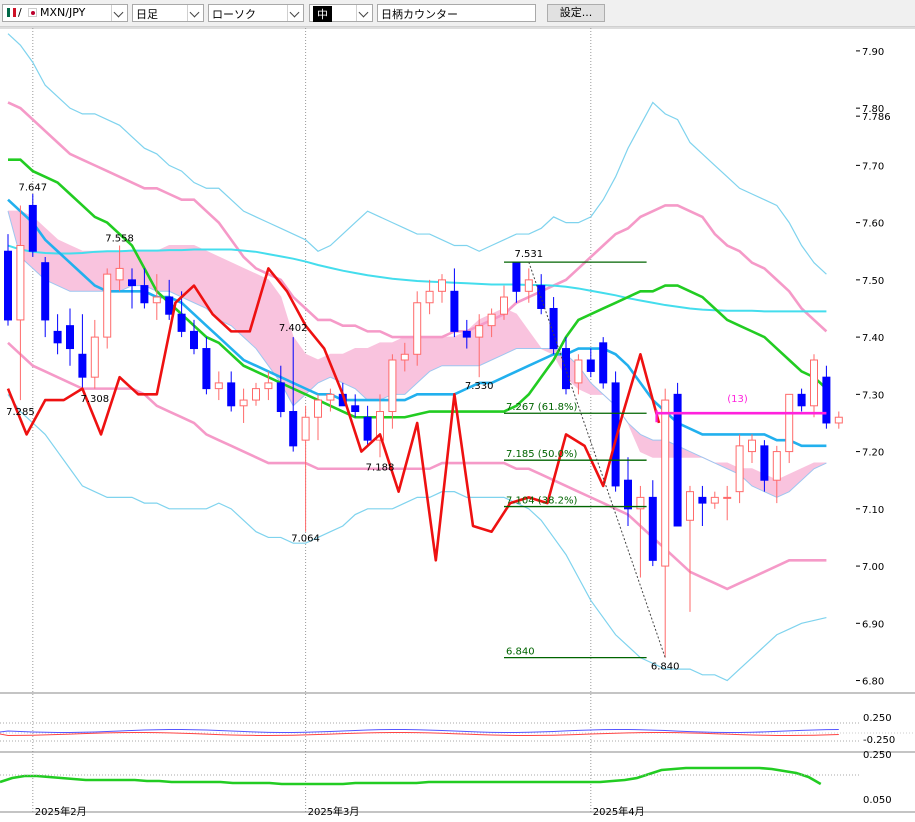  I want to click on price-annotation: 7.308, so click(94, 399).